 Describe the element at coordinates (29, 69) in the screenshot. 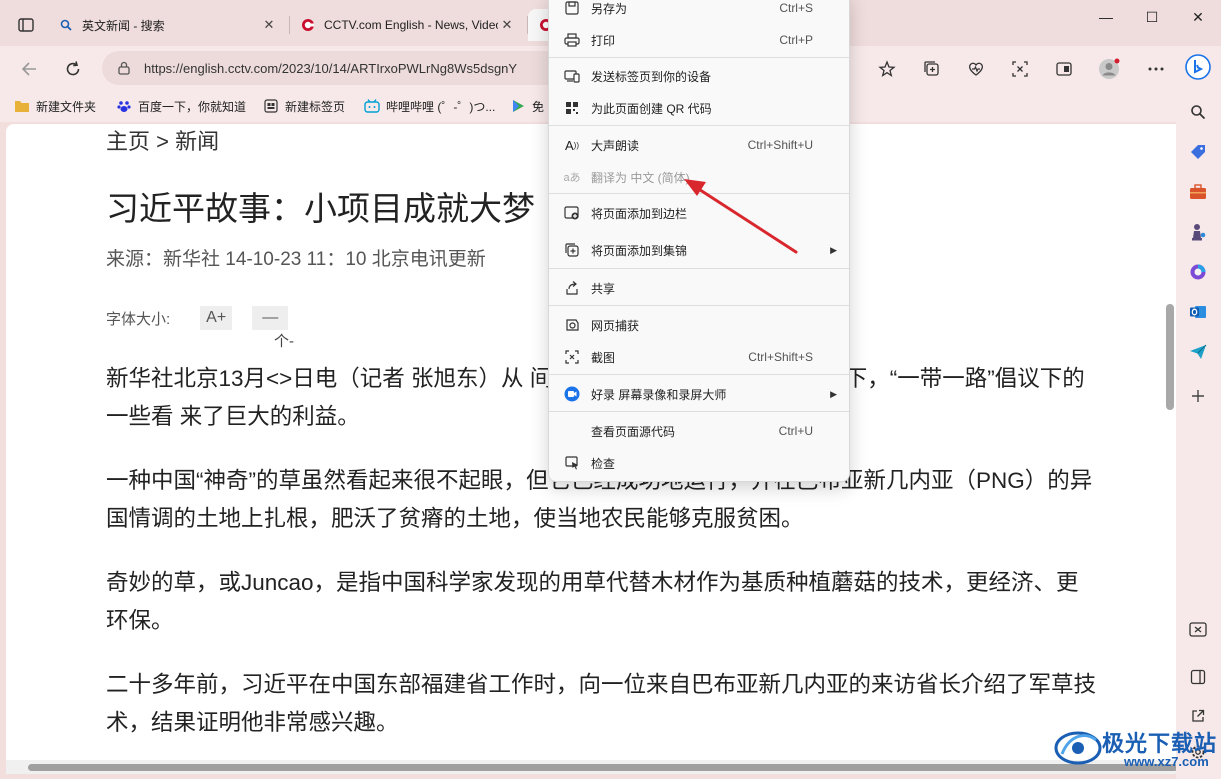

I see `back-button` at that location.